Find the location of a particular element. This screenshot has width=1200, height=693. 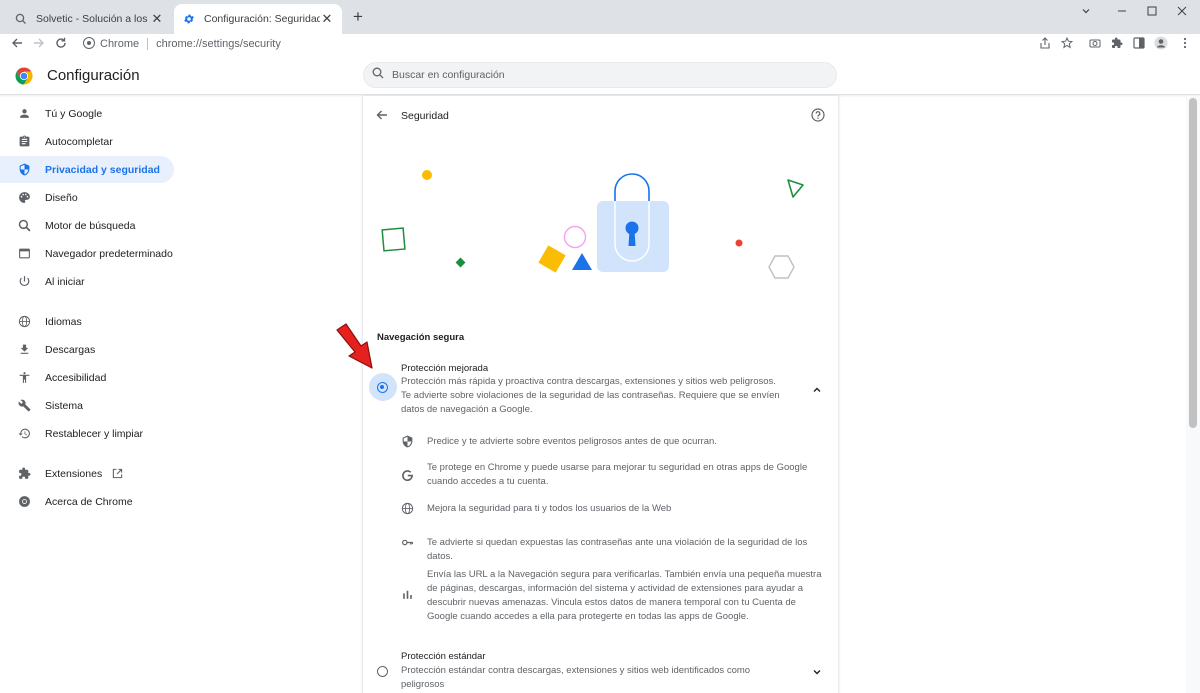

sidebar-item-downloads: Descargas is located at coordinates (87, 349).